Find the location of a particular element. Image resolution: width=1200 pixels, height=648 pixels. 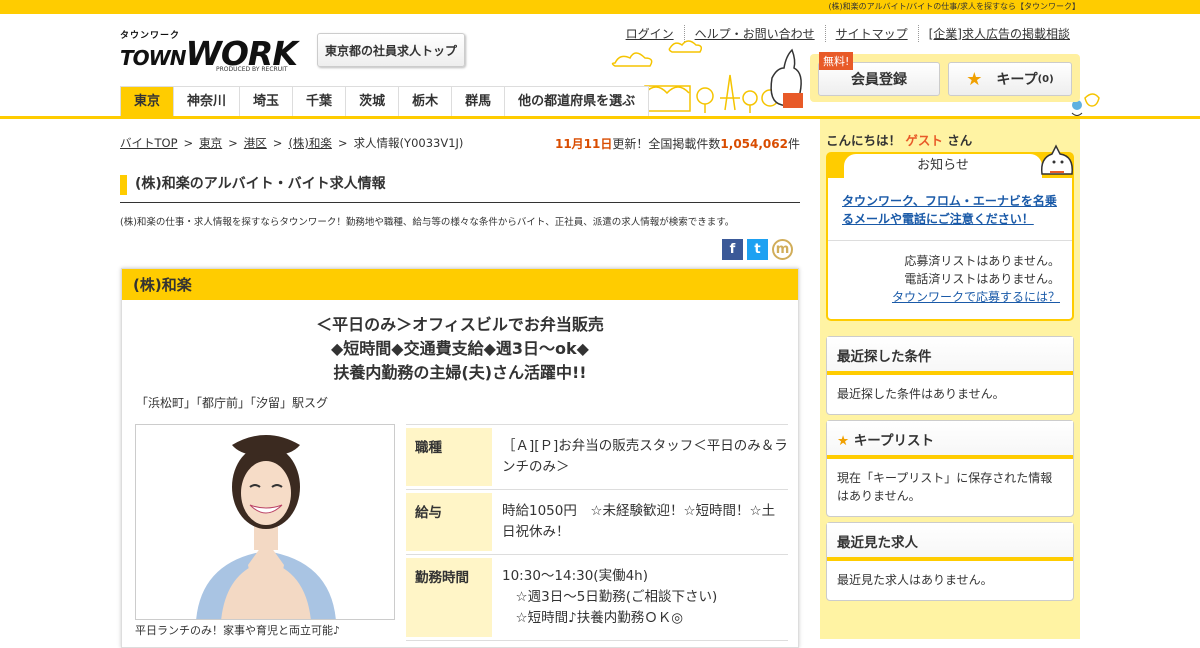

keep-count: (0) is located at coordinates (1045, 79).